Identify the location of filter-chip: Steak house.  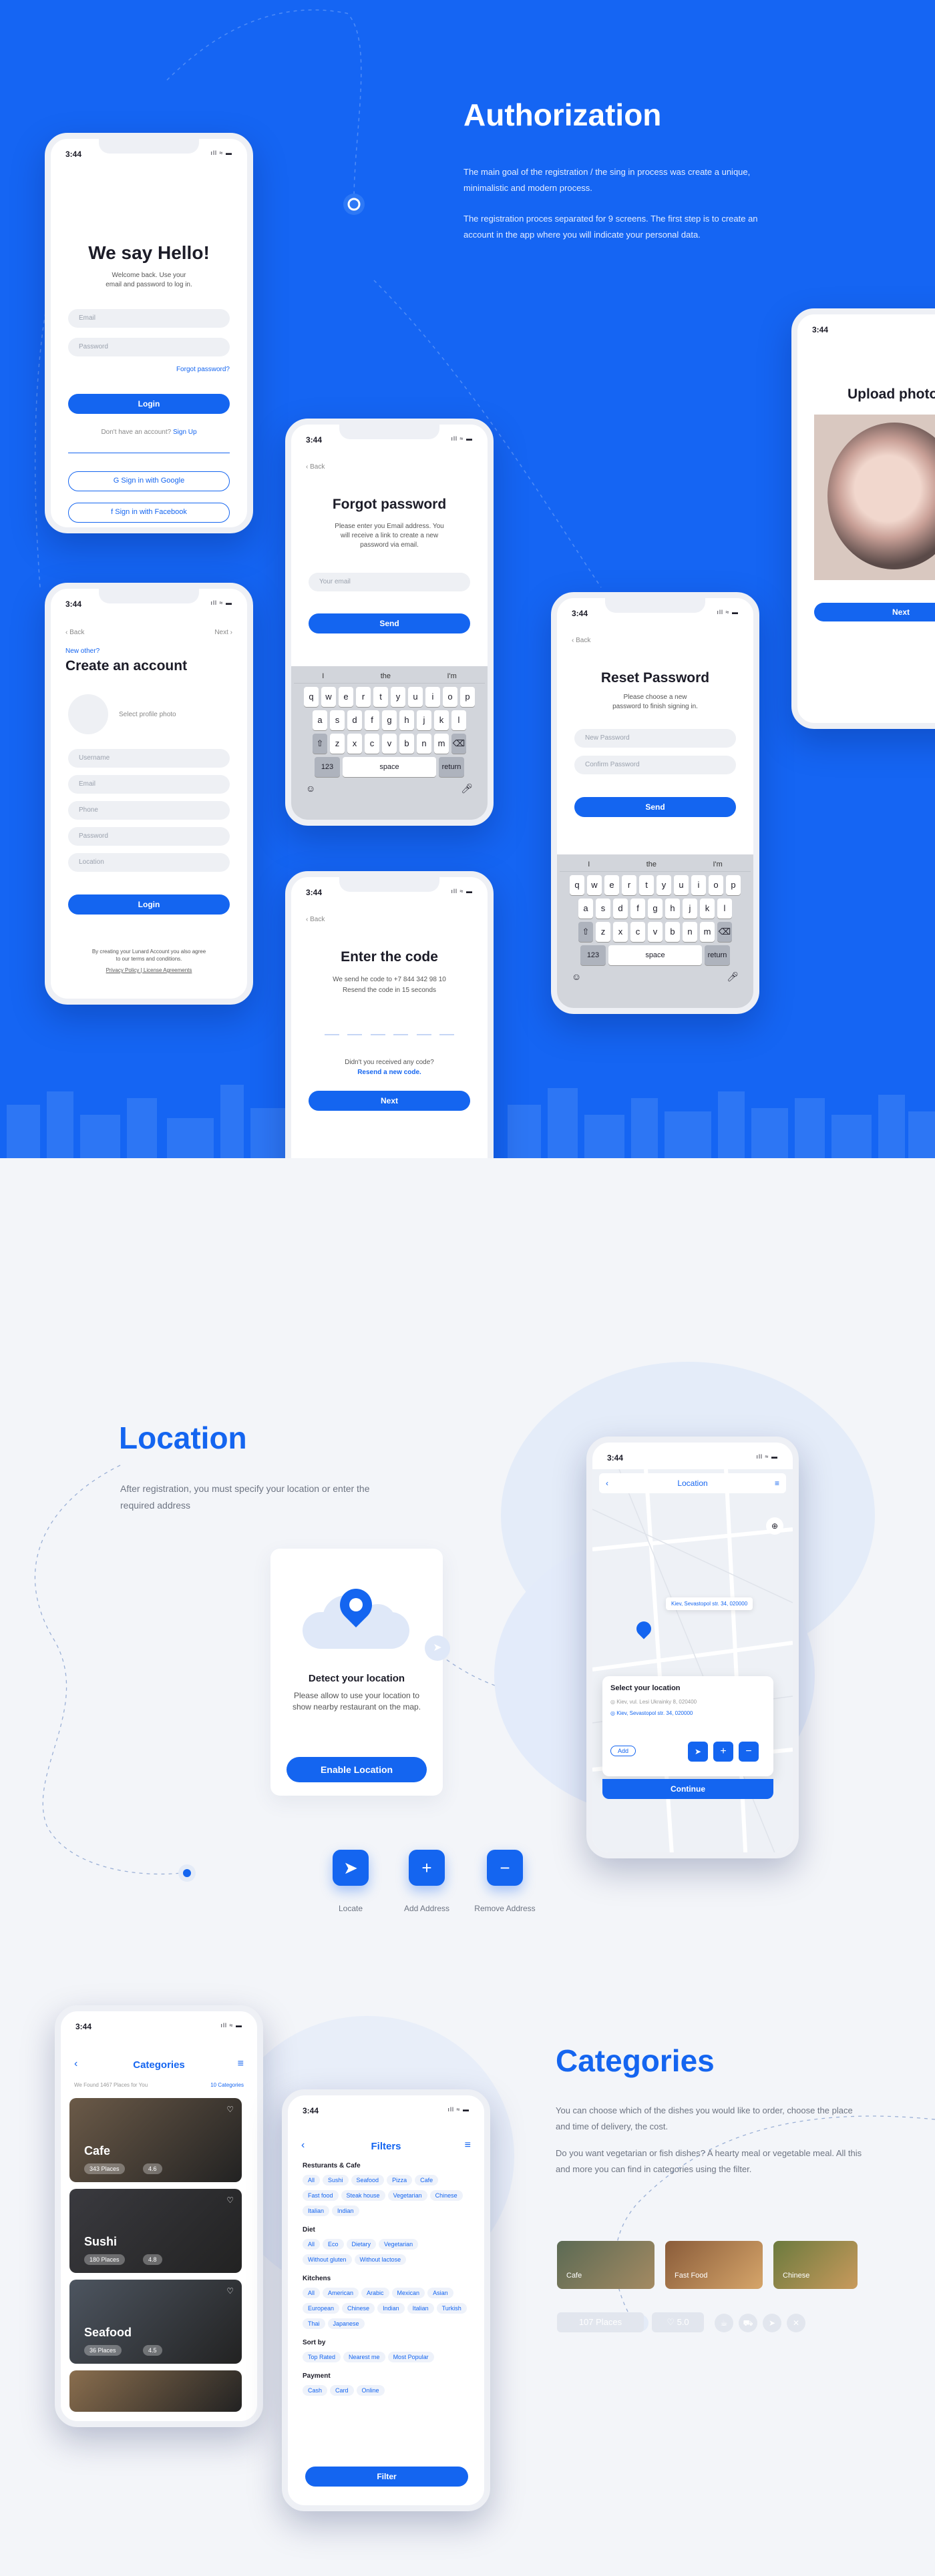
(363, 2195).